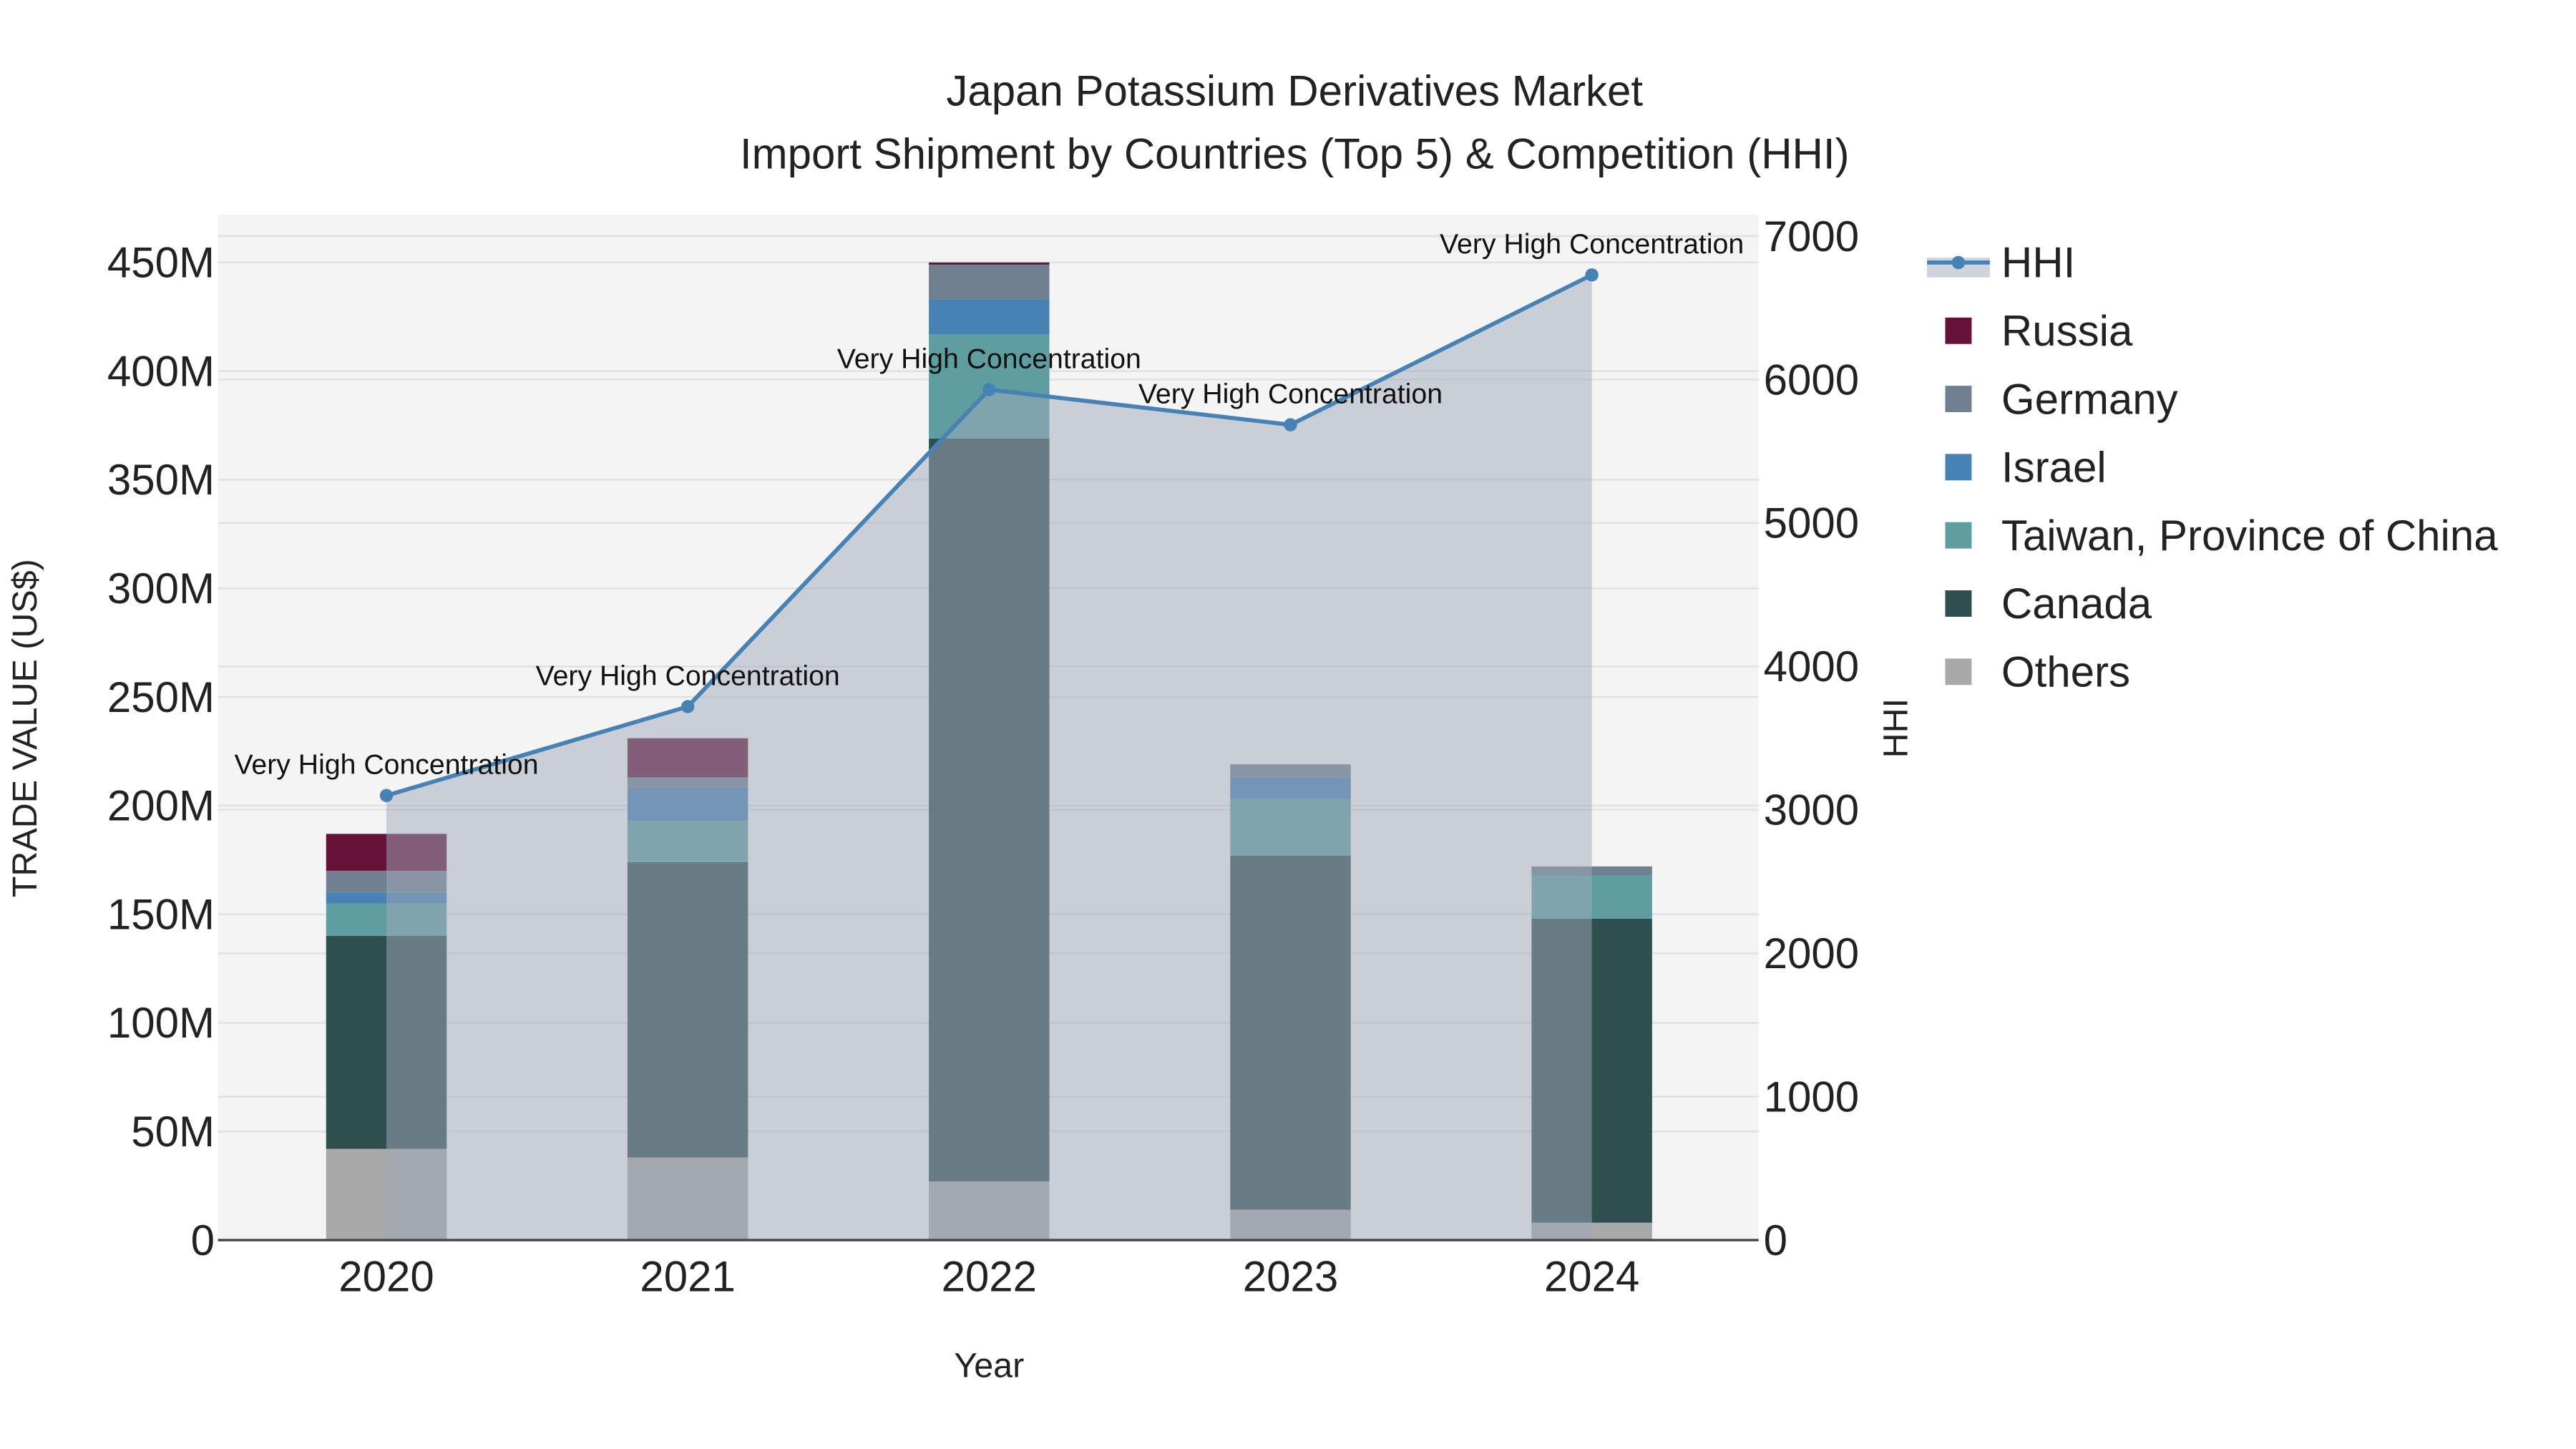  I want to click on legend-label: Germany, so click(2089, 399).